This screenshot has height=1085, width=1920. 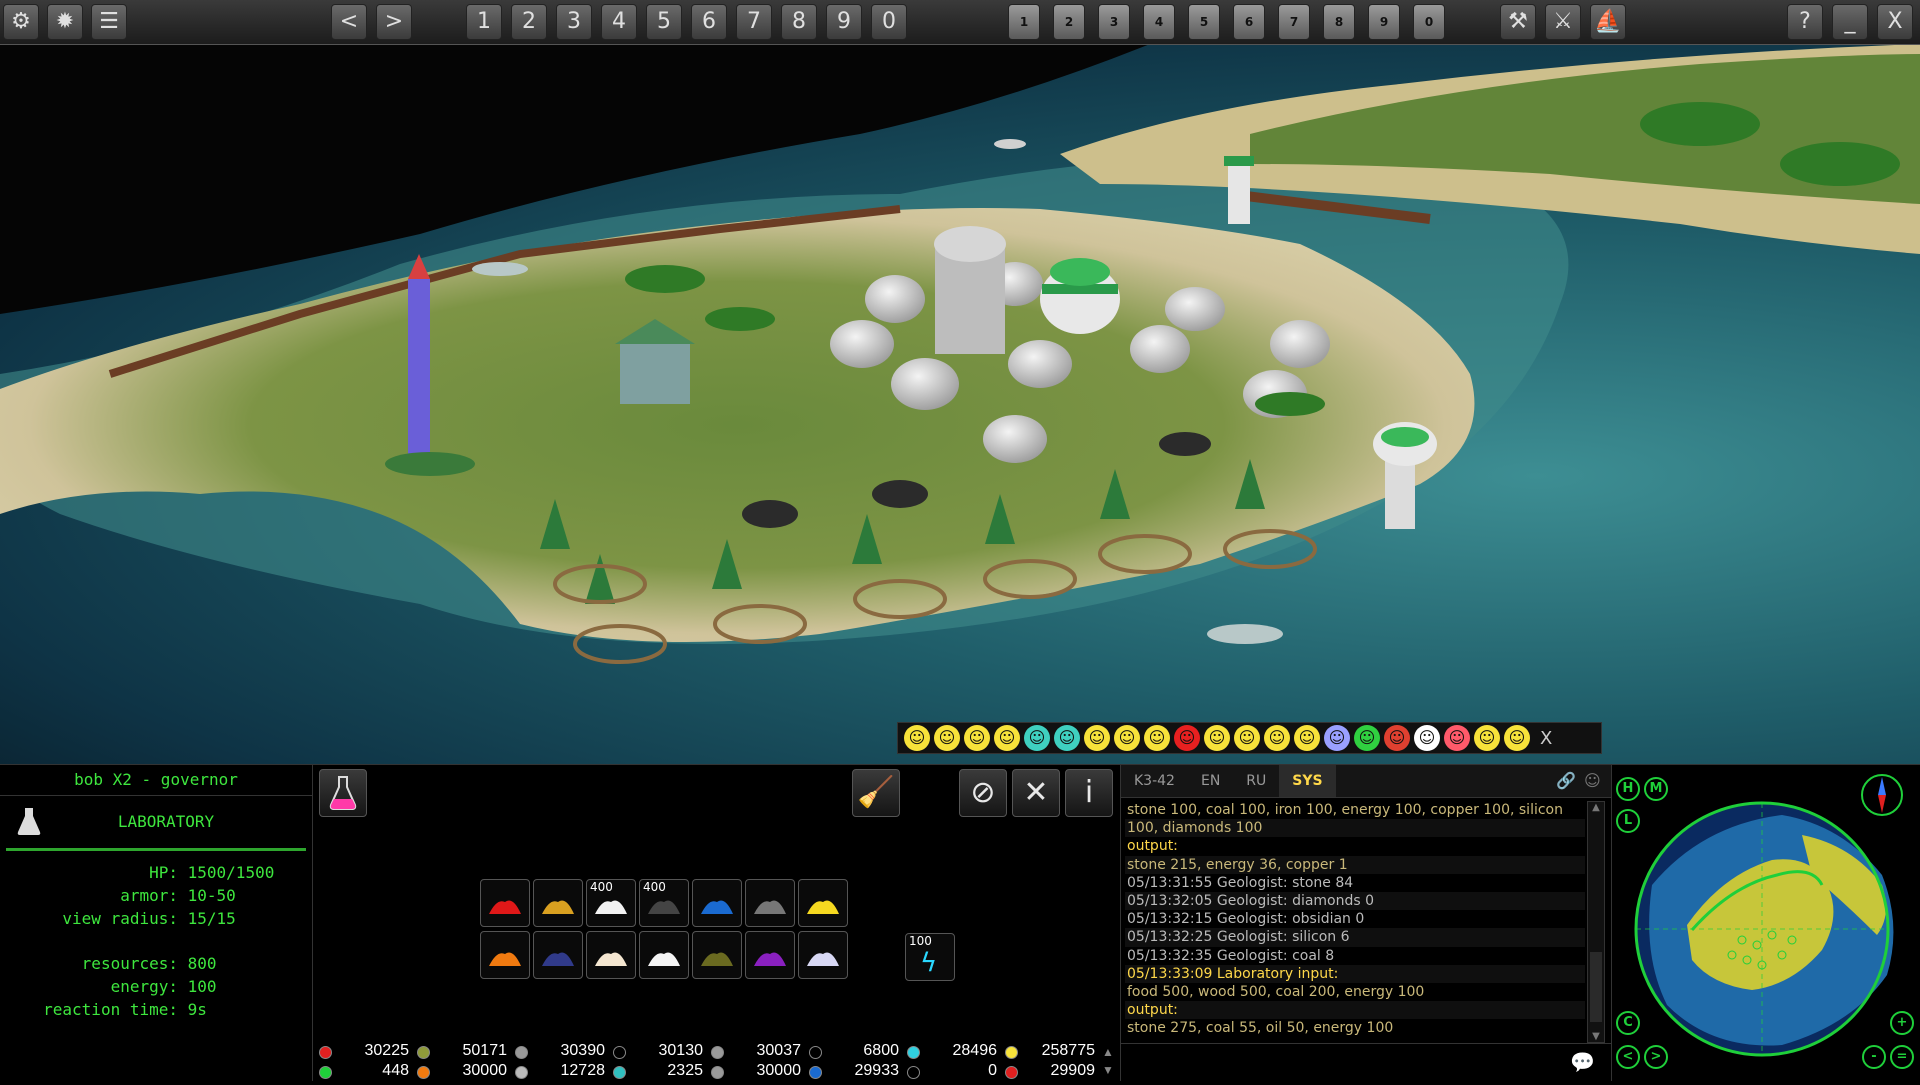 What do you see at coordinates (419, 369) in the screenshot?
I see `rocket-tower` at bounding box center [419, 369].